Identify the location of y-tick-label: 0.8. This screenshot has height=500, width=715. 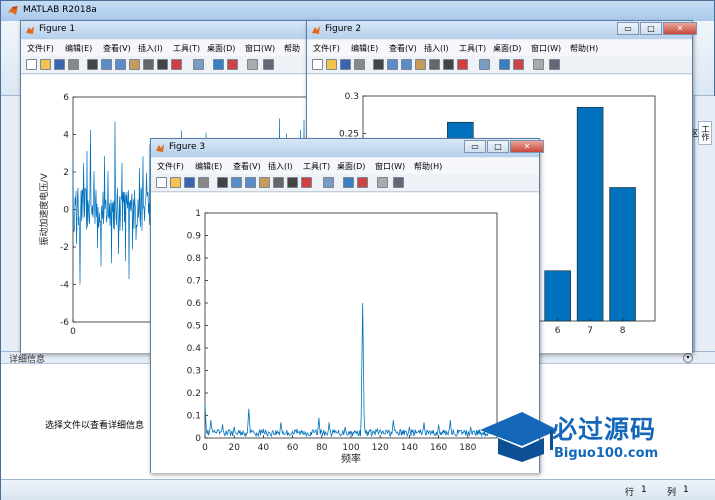
(194, 259).